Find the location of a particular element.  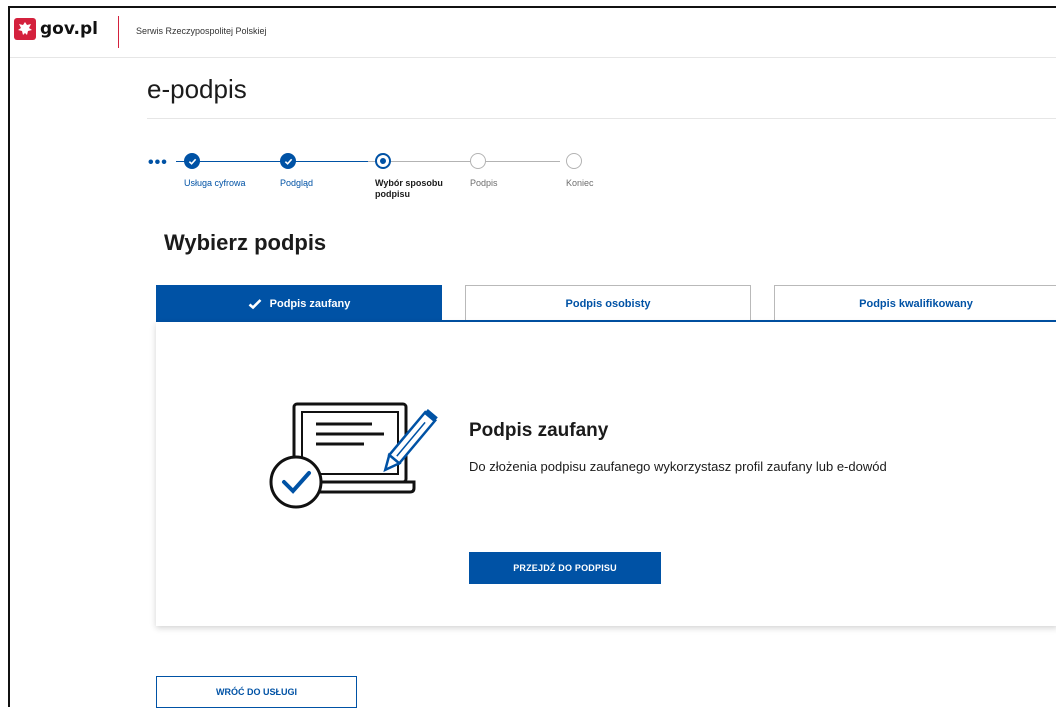

step-label-podglad: Podgląd is located at coordinates (296, 183).